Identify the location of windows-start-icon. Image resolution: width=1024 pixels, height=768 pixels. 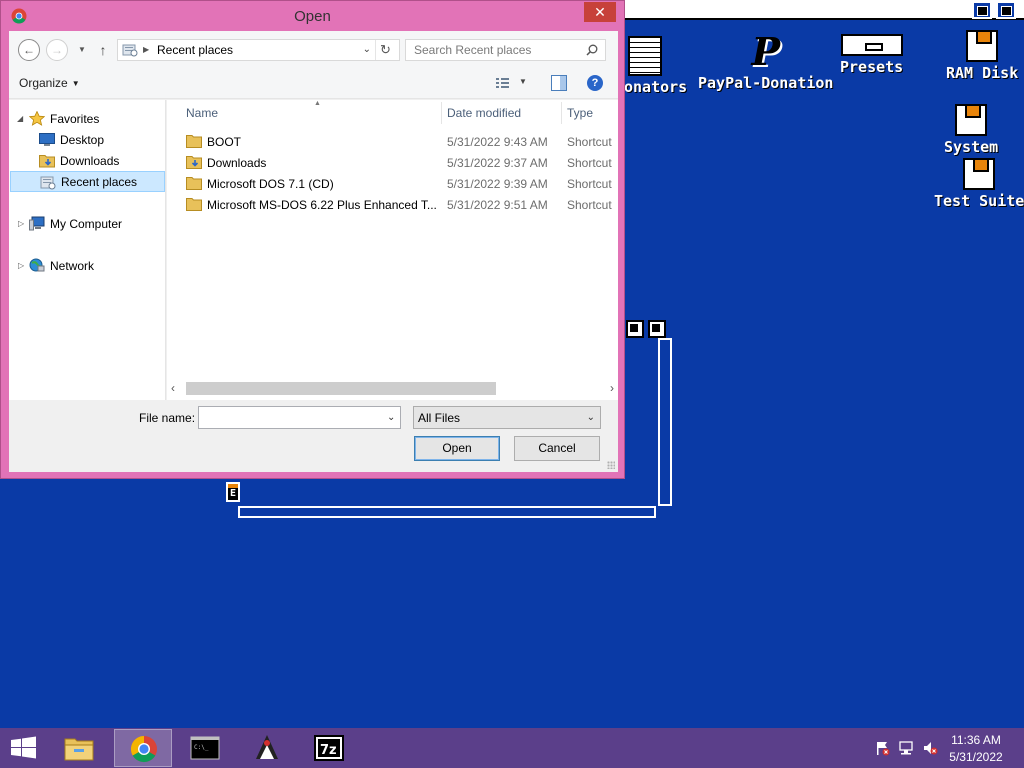
(24, 748).